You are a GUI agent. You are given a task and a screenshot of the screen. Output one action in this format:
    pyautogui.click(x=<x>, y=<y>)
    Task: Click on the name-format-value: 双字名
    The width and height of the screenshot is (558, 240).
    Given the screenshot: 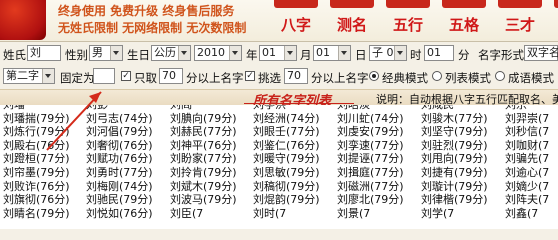 What is the action you would take?
    pyautogui.click(x=542, y=52)
    